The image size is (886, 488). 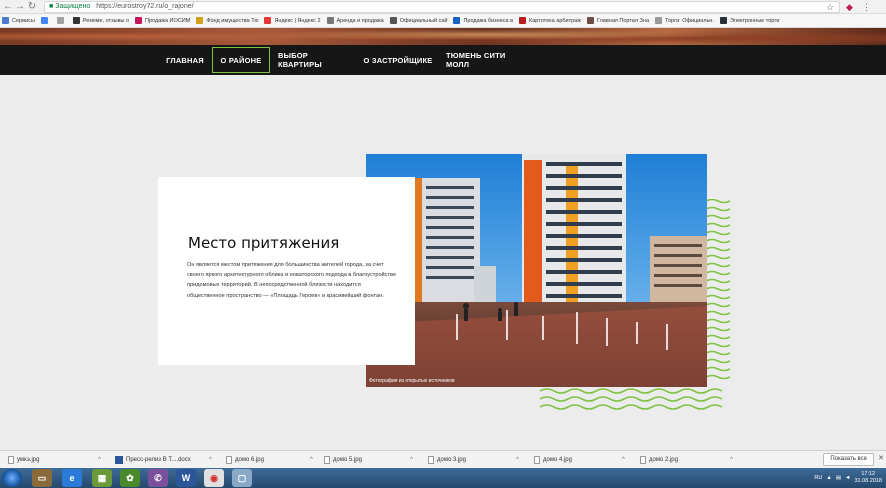 I want to click on bookmark-label: Торги: Официальн., so click(x=689, y=20).